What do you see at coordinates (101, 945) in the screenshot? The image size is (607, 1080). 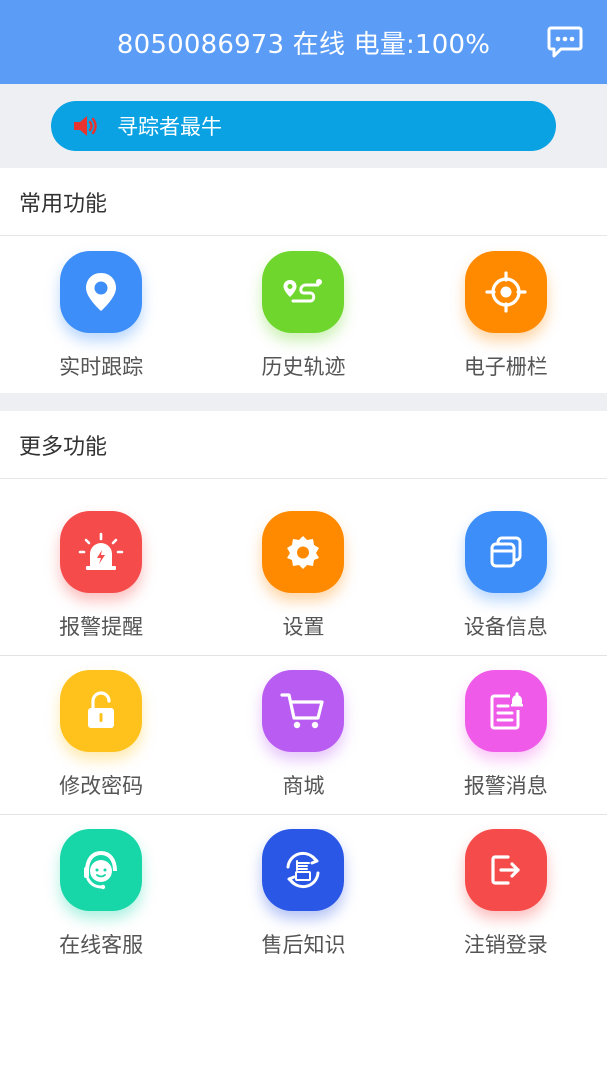 I see `online-service-label: 在线客服` at bounding box center [101, 945].